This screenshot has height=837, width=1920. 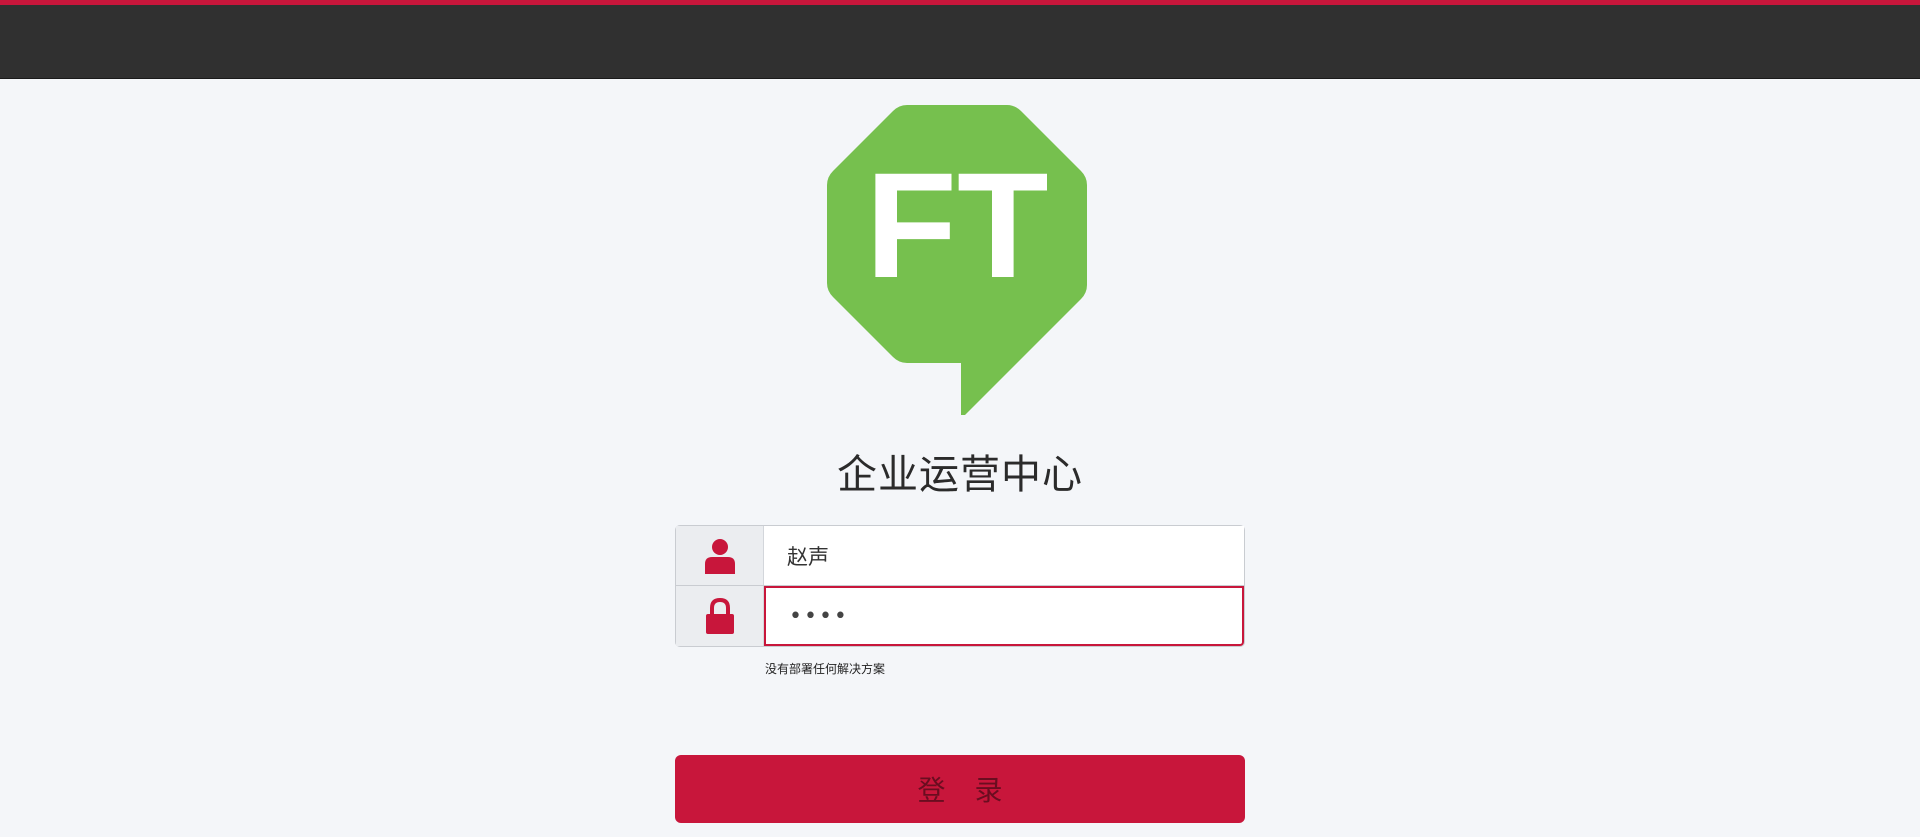 What do you see at coordinates (1004, 555) in the screenshot?
I see `username-input` at bounding box center [1004, 555].